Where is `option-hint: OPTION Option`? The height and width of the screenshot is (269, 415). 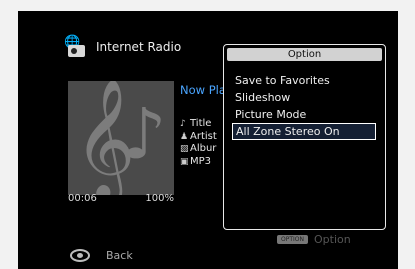
option-hint: OPTION Option is located at coordinates (314, 239).